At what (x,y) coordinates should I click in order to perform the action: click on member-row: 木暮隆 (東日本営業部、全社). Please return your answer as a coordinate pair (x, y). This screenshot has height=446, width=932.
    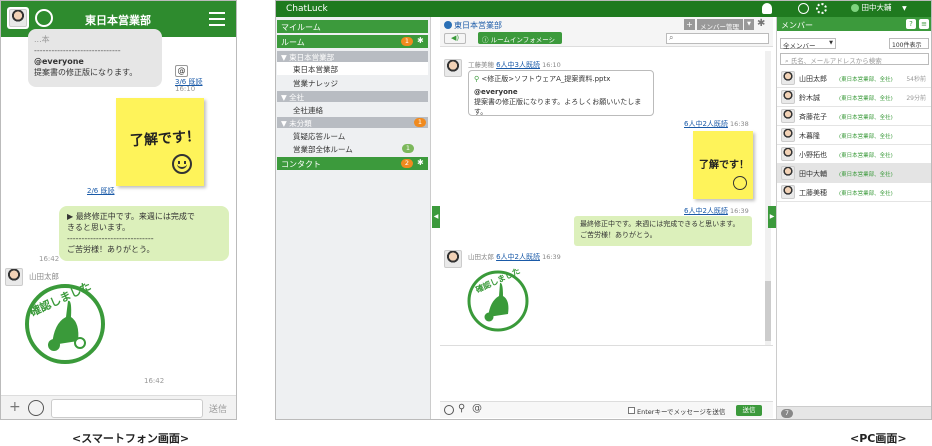
    Looking at the image, I should click on (854, 135).